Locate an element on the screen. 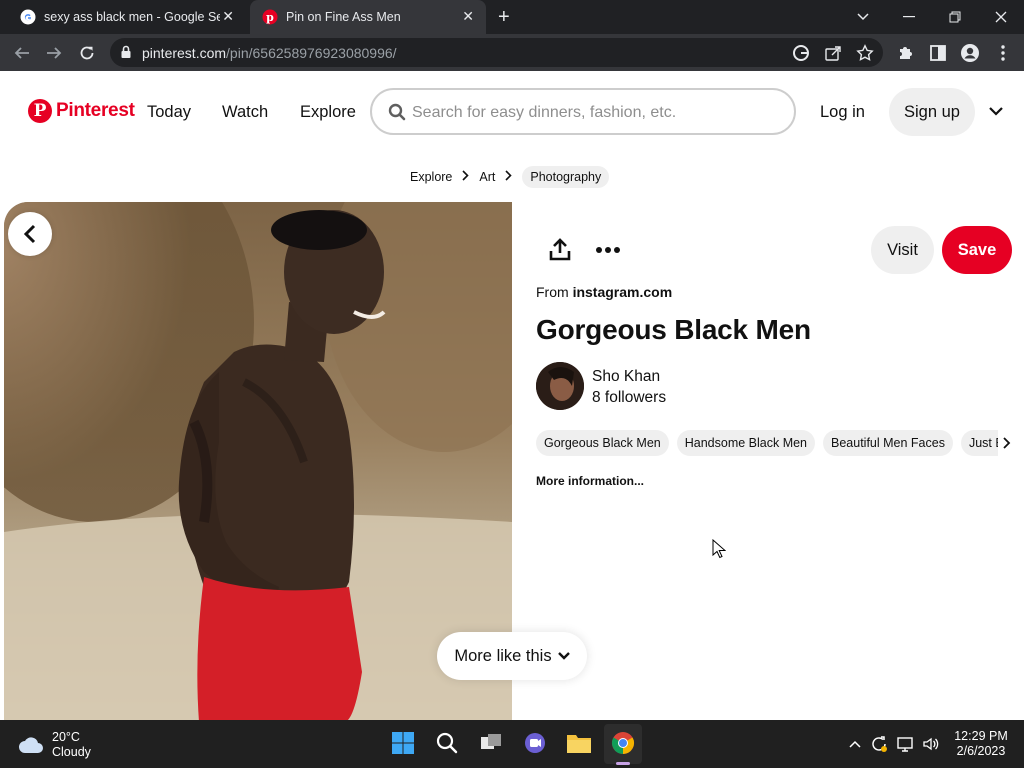 The image size is (1024, 768). chrome-menu-kebab-icon is located at coordinates (1003, 53).